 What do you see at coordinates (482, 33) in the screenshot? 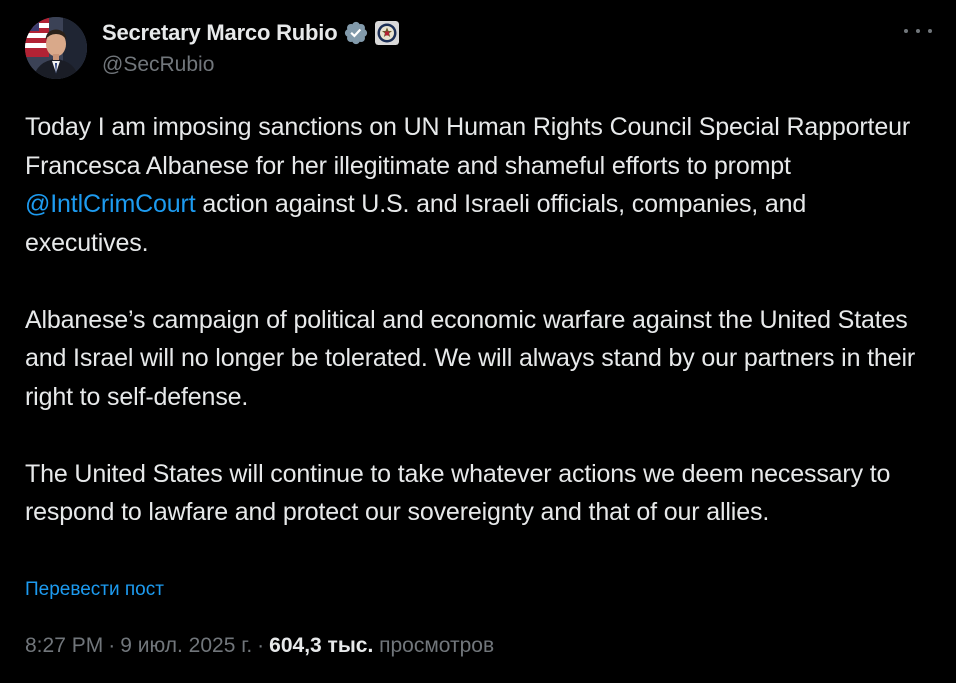
I see `name-row: Secretary Marco Rubio` at bounding box center [482, 33].